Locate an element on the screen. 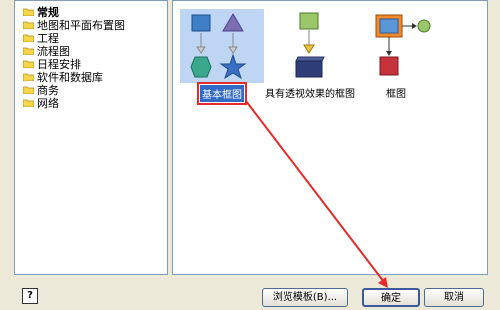 The width and height of the screenshot is (500, 310). tree-item-software: 软件和数据库 is located at coordinates (63, 77).